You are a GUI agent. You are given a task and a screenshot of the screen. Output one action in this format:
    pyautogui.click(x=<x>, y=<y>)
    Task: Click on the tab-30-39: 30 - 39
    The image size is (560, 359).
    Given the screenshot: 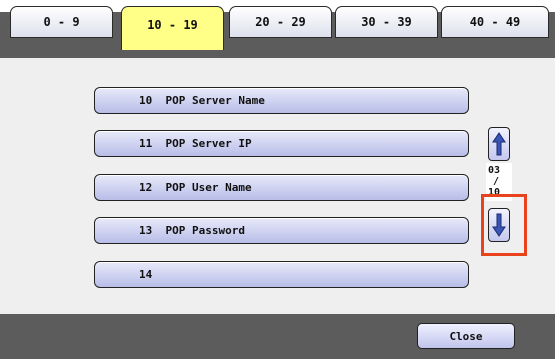 What is the action you would take?
    pyautogui.click(x=386, y=22)
    